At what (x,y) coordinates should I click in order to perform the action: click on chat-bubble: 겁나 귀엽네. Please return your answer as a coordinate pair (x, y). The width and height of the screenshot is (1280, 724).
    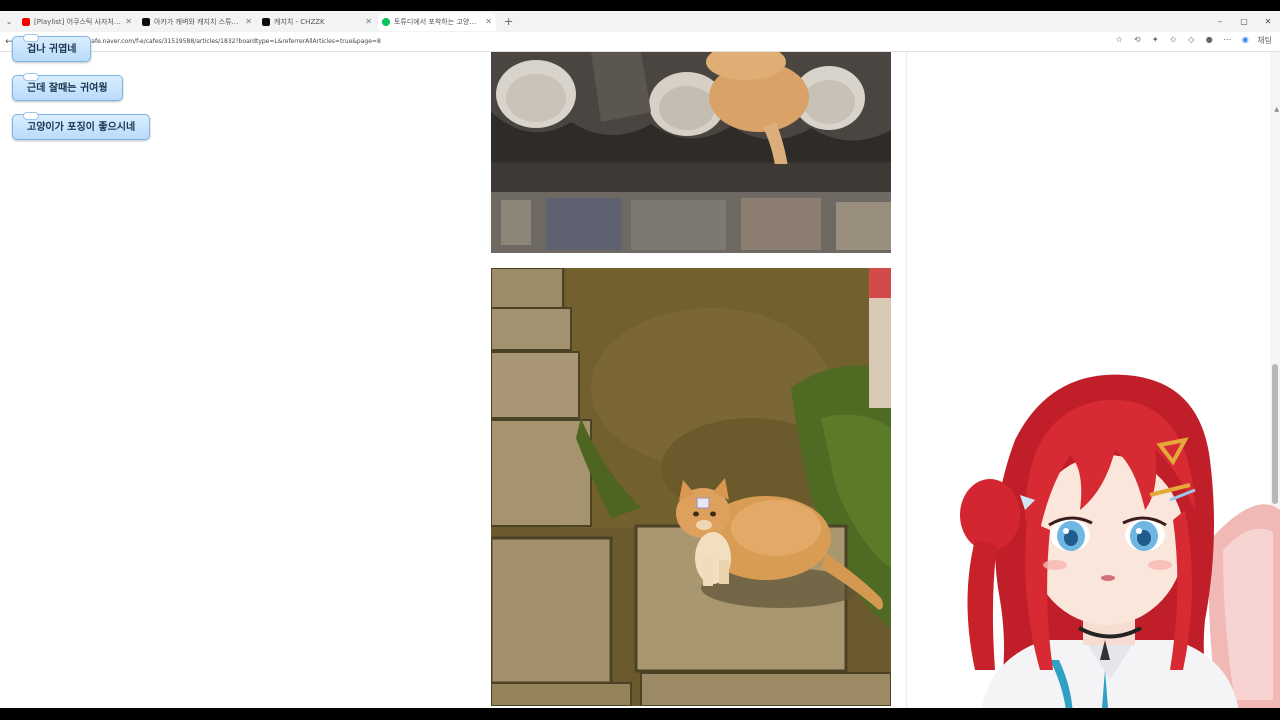
    Looking at the image, I should click on (52, 48).